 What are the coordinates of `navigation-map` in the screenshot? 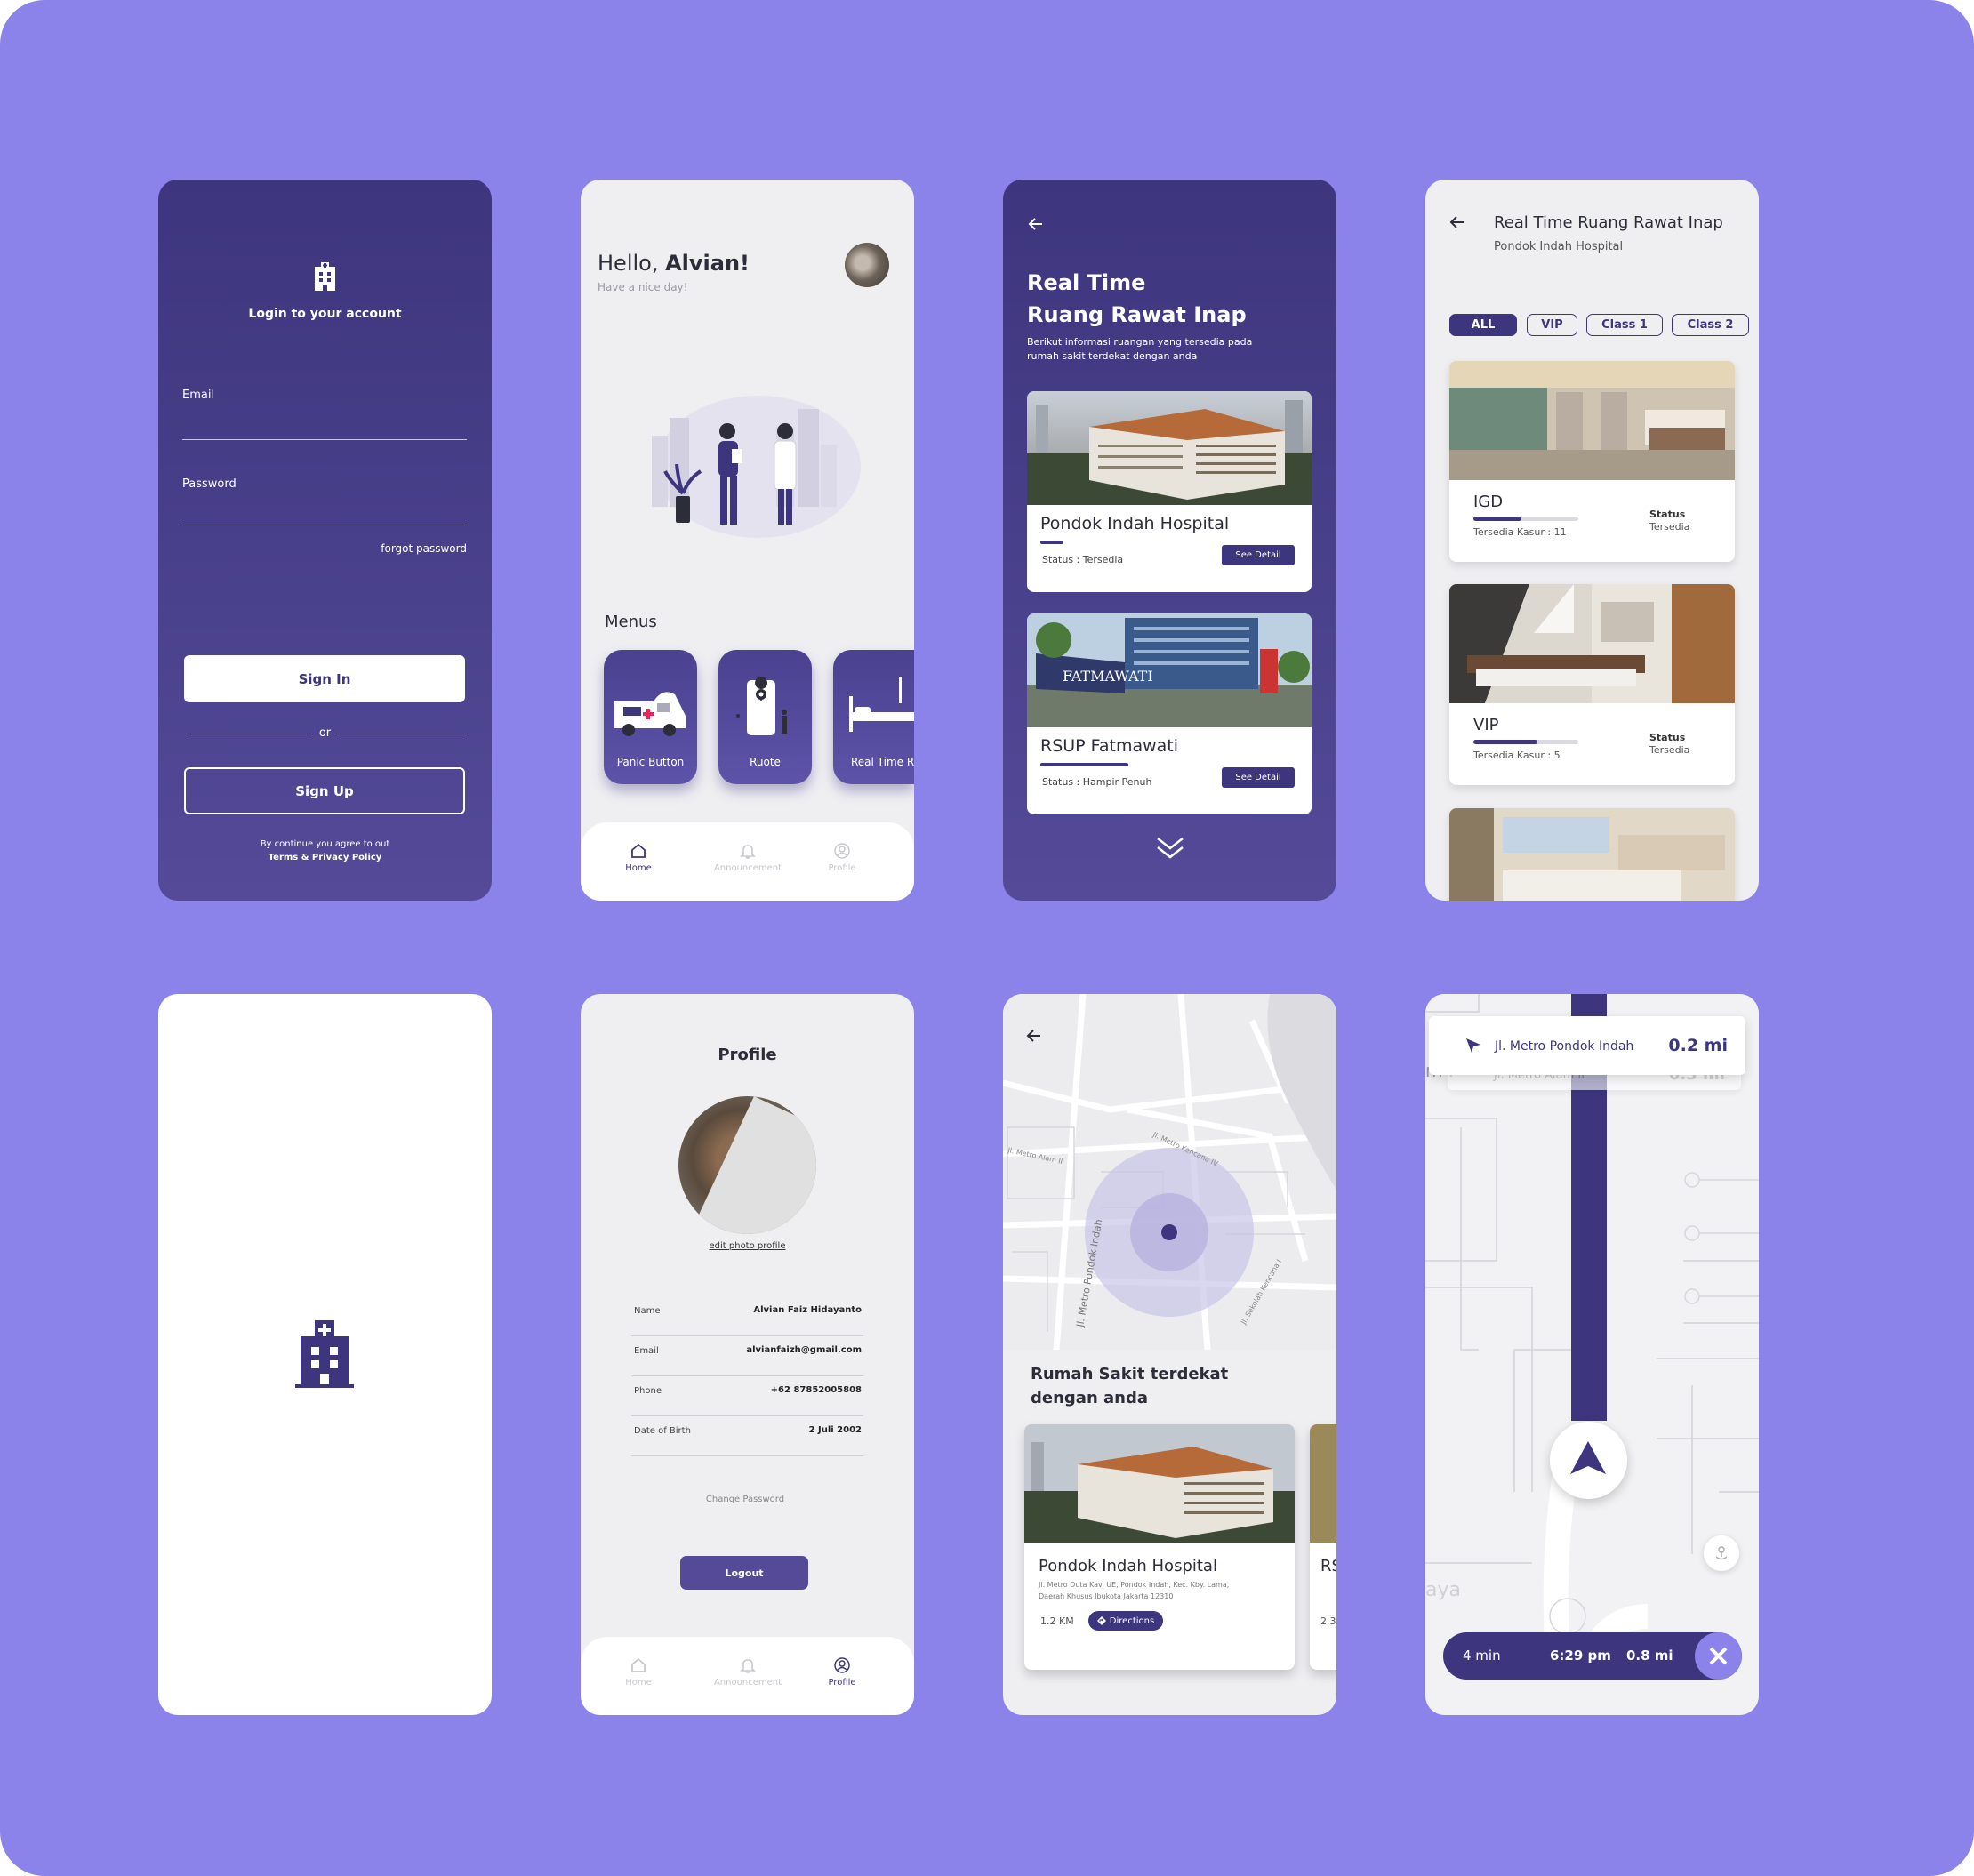 It's located at (1592, 1354).